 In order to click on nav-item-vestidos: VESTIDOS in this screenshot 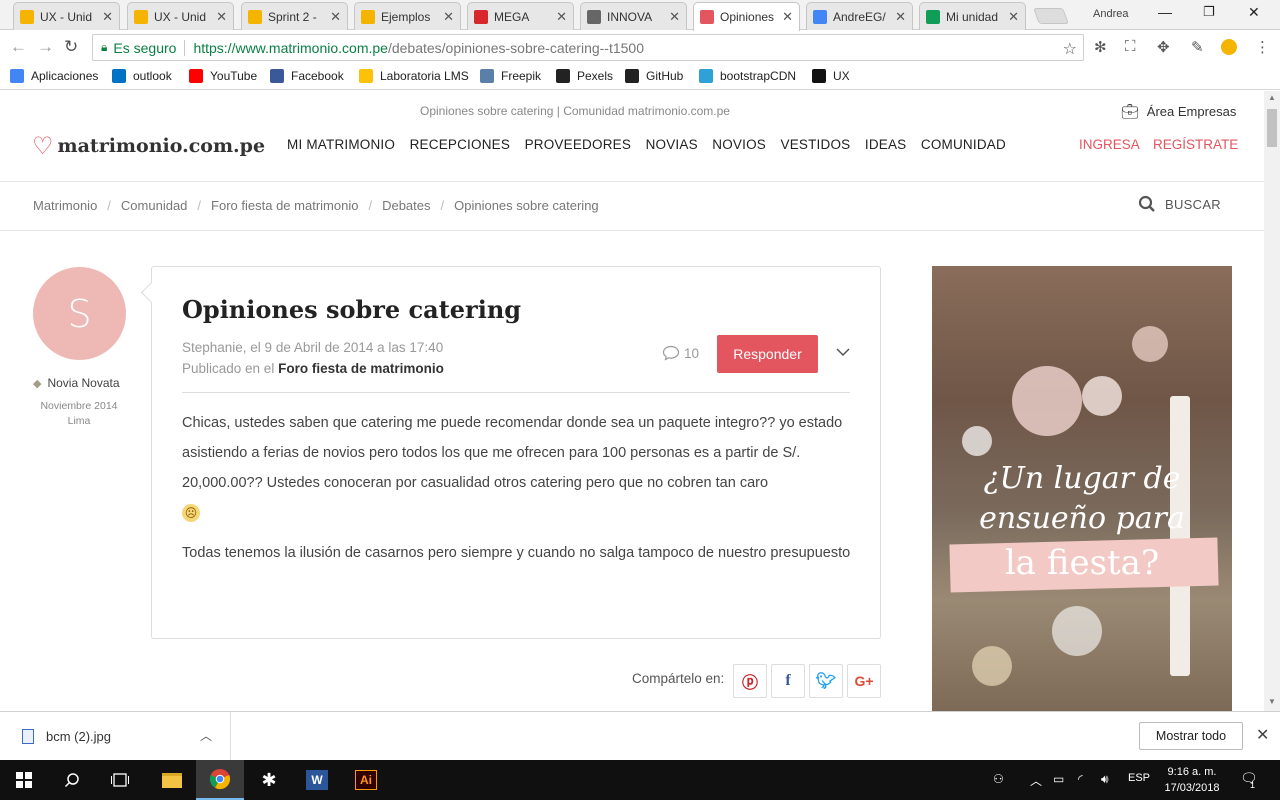, I will do `click(816, 144)`.